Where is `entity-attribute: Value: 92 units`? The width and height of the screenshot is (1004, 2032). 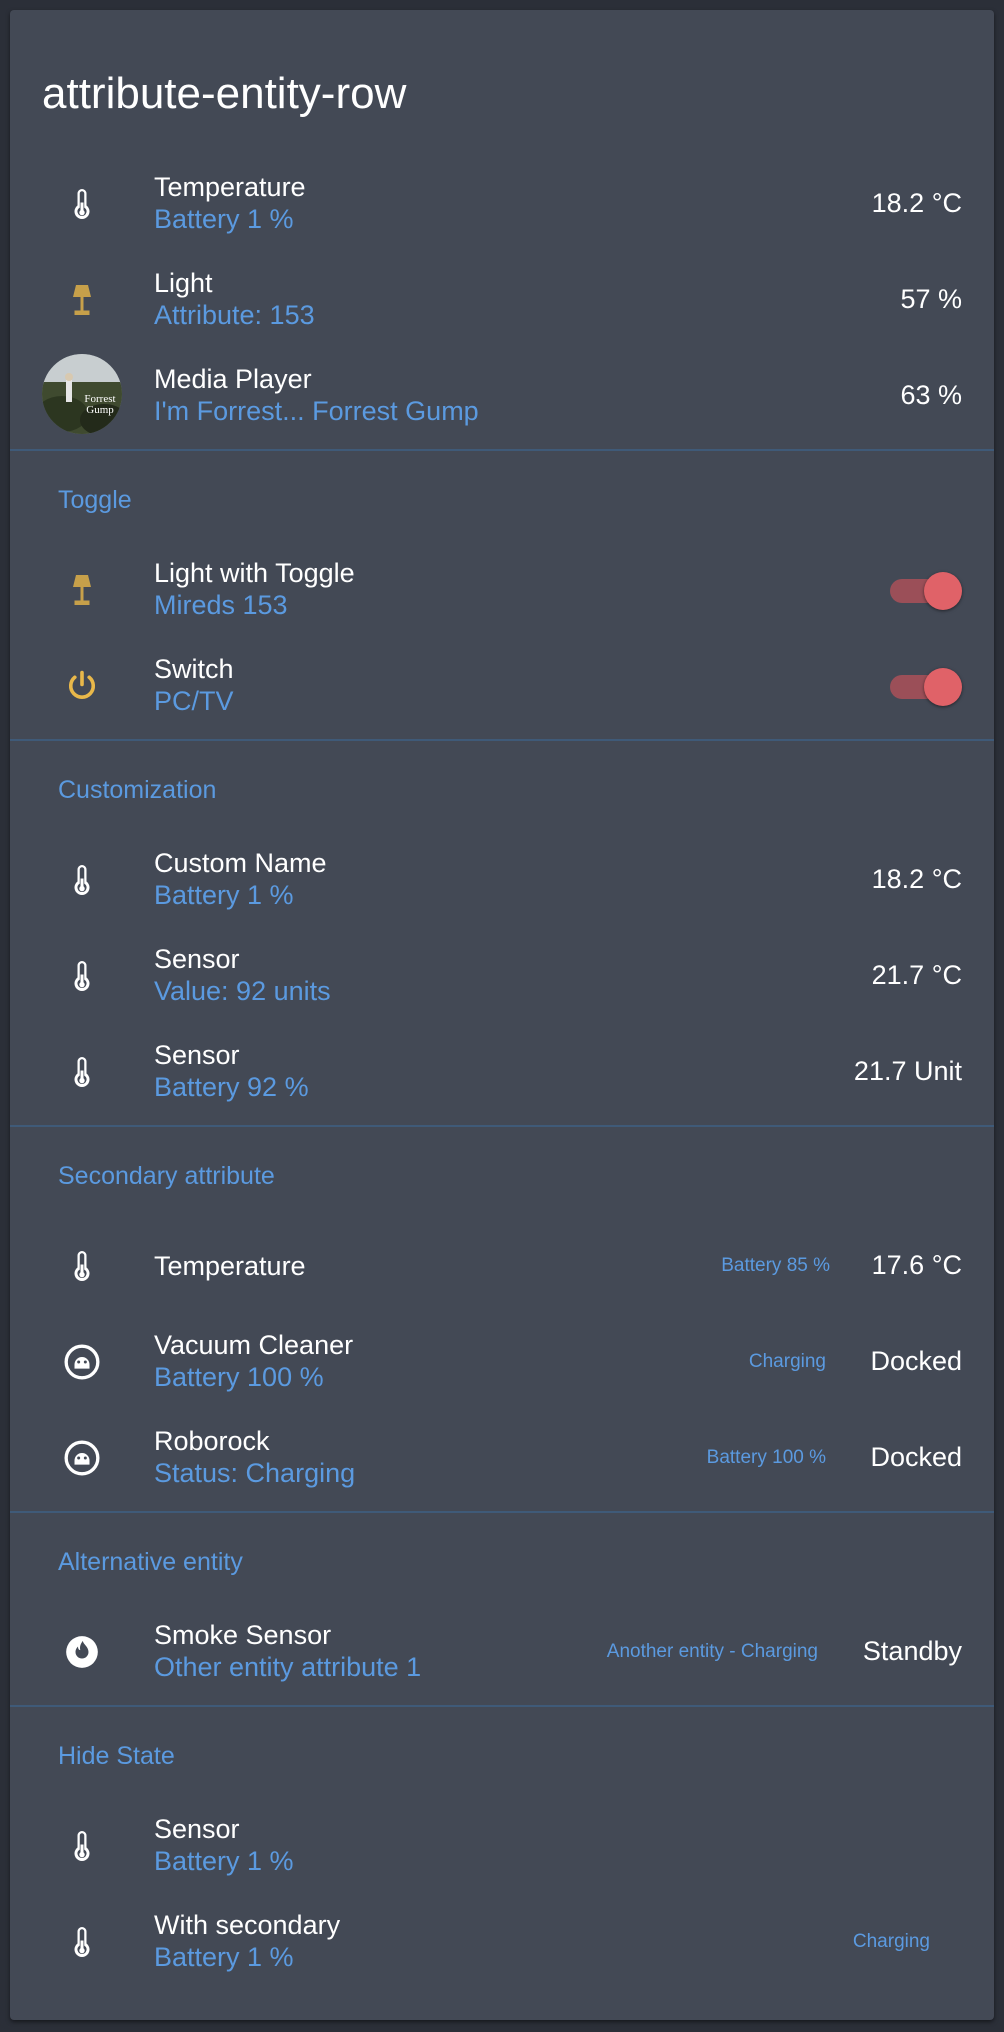 entity-attribute: Value: 92 units is located at coordinates (242, 991).